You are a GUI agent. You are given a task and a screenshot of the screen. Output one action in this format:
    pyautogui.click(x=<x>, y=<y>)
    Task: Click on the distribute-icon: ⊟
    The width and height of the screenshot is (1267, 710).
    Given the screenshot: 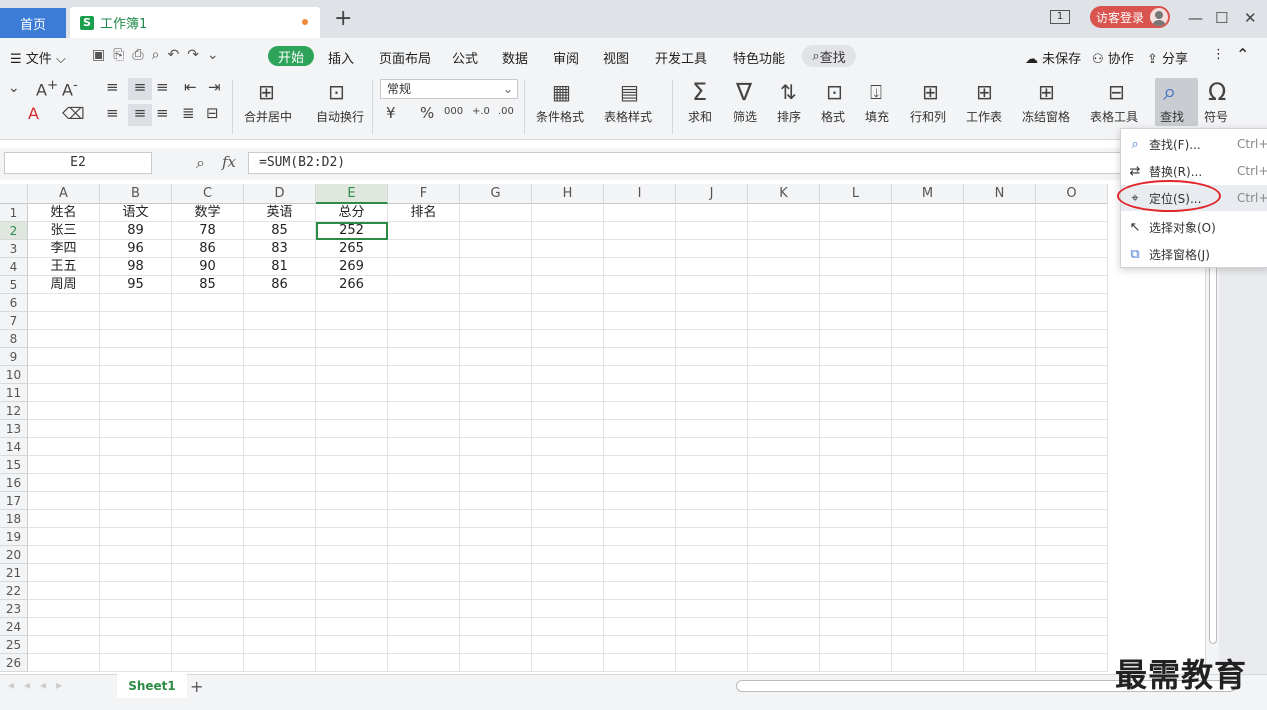 What is the action you would take?
    pyautogui.click(x=212, y=113)
    